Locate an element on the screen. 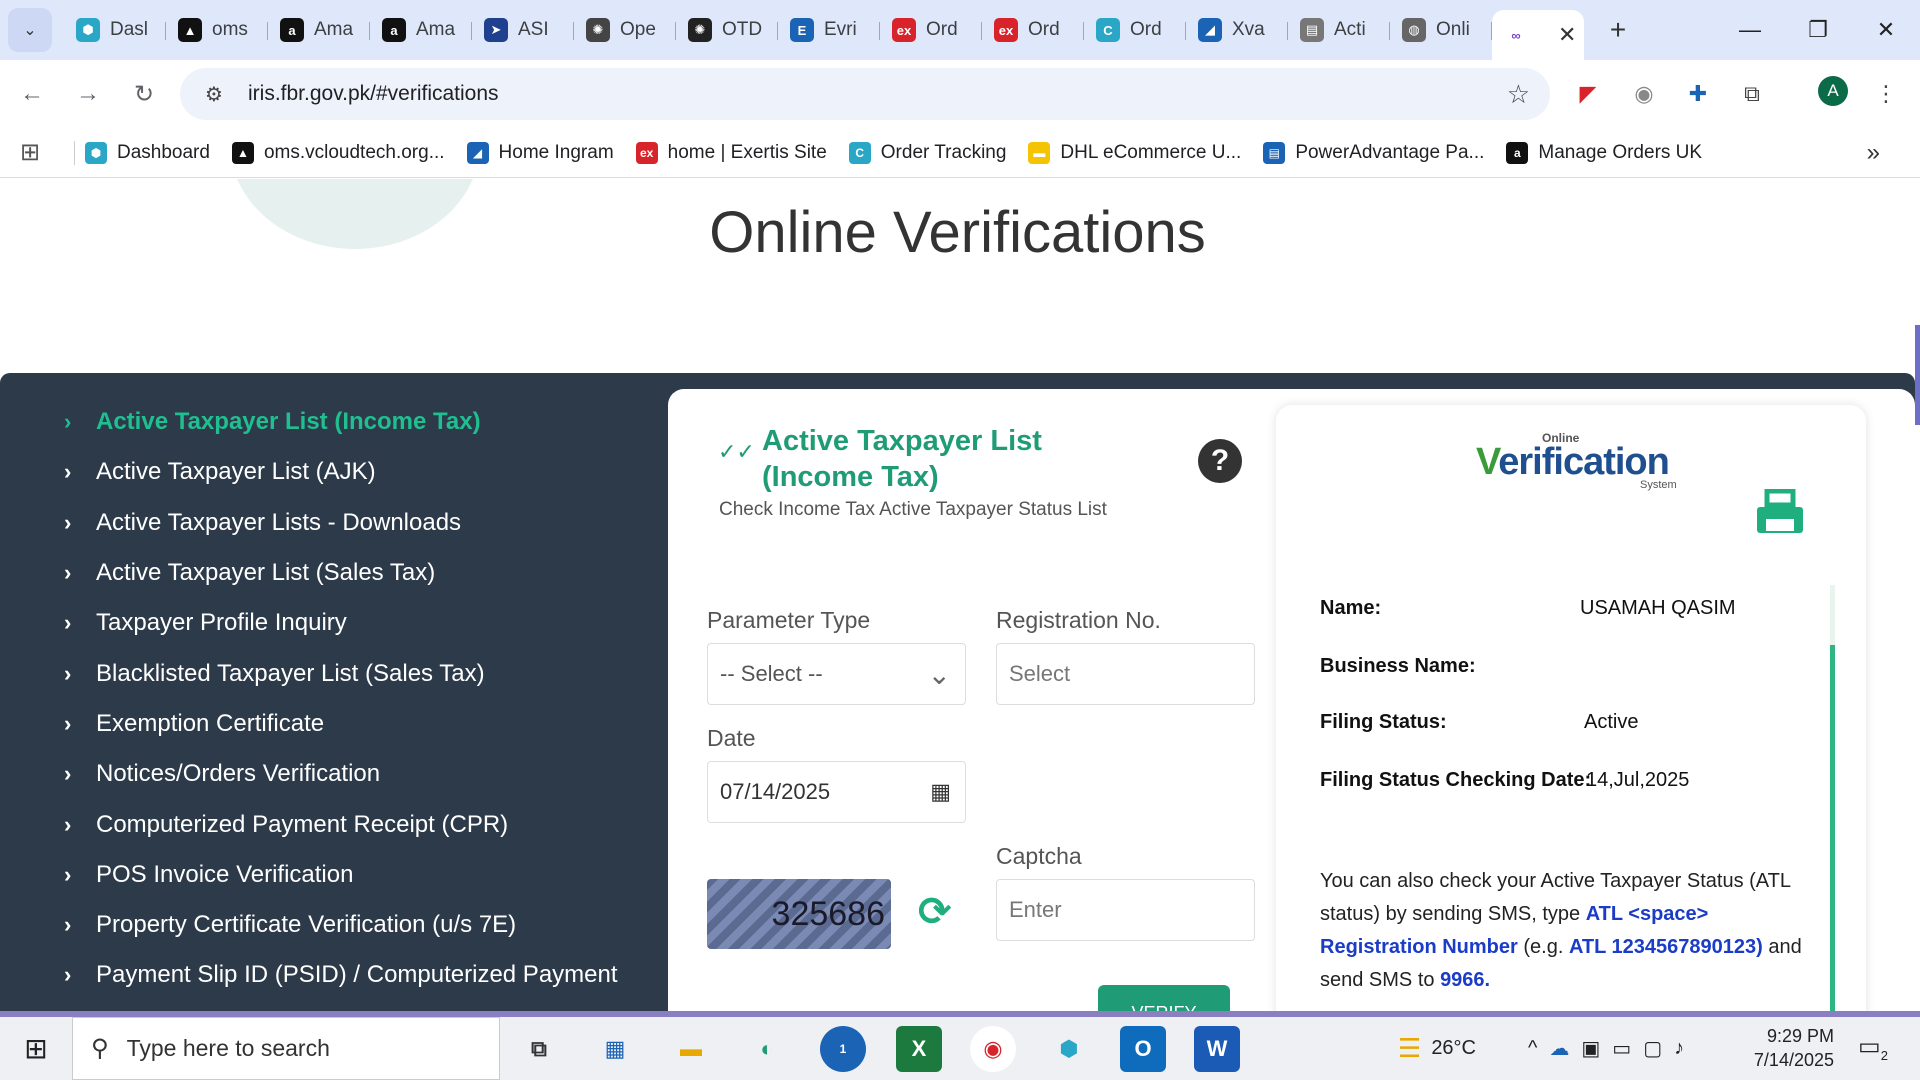  calendar-icon: ▦ is located at coordinates (940, 792).